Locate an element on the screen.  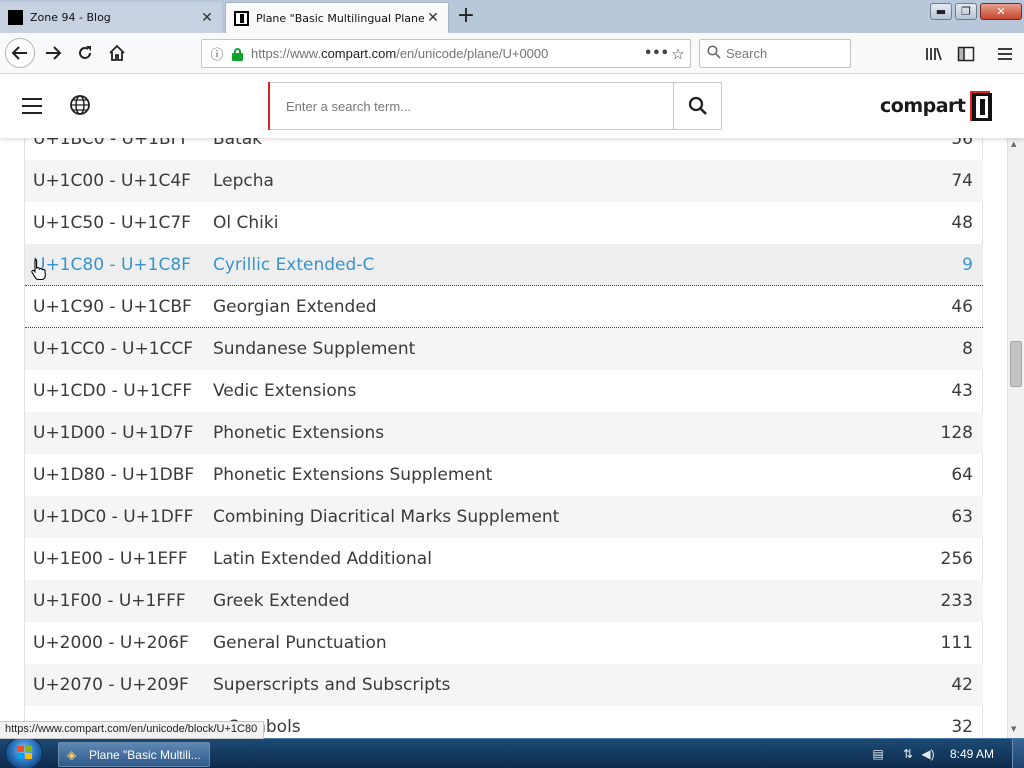
block-count: 128 is located at coordinates (956, 433).